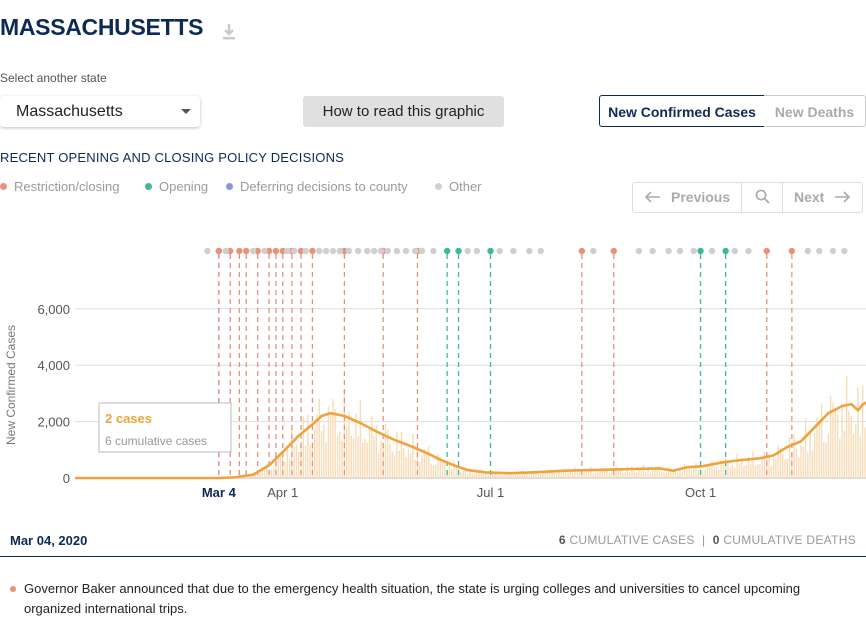  Describe the element at coordinates (229, 32) in the screenshot. I see `download-icon` at that location.